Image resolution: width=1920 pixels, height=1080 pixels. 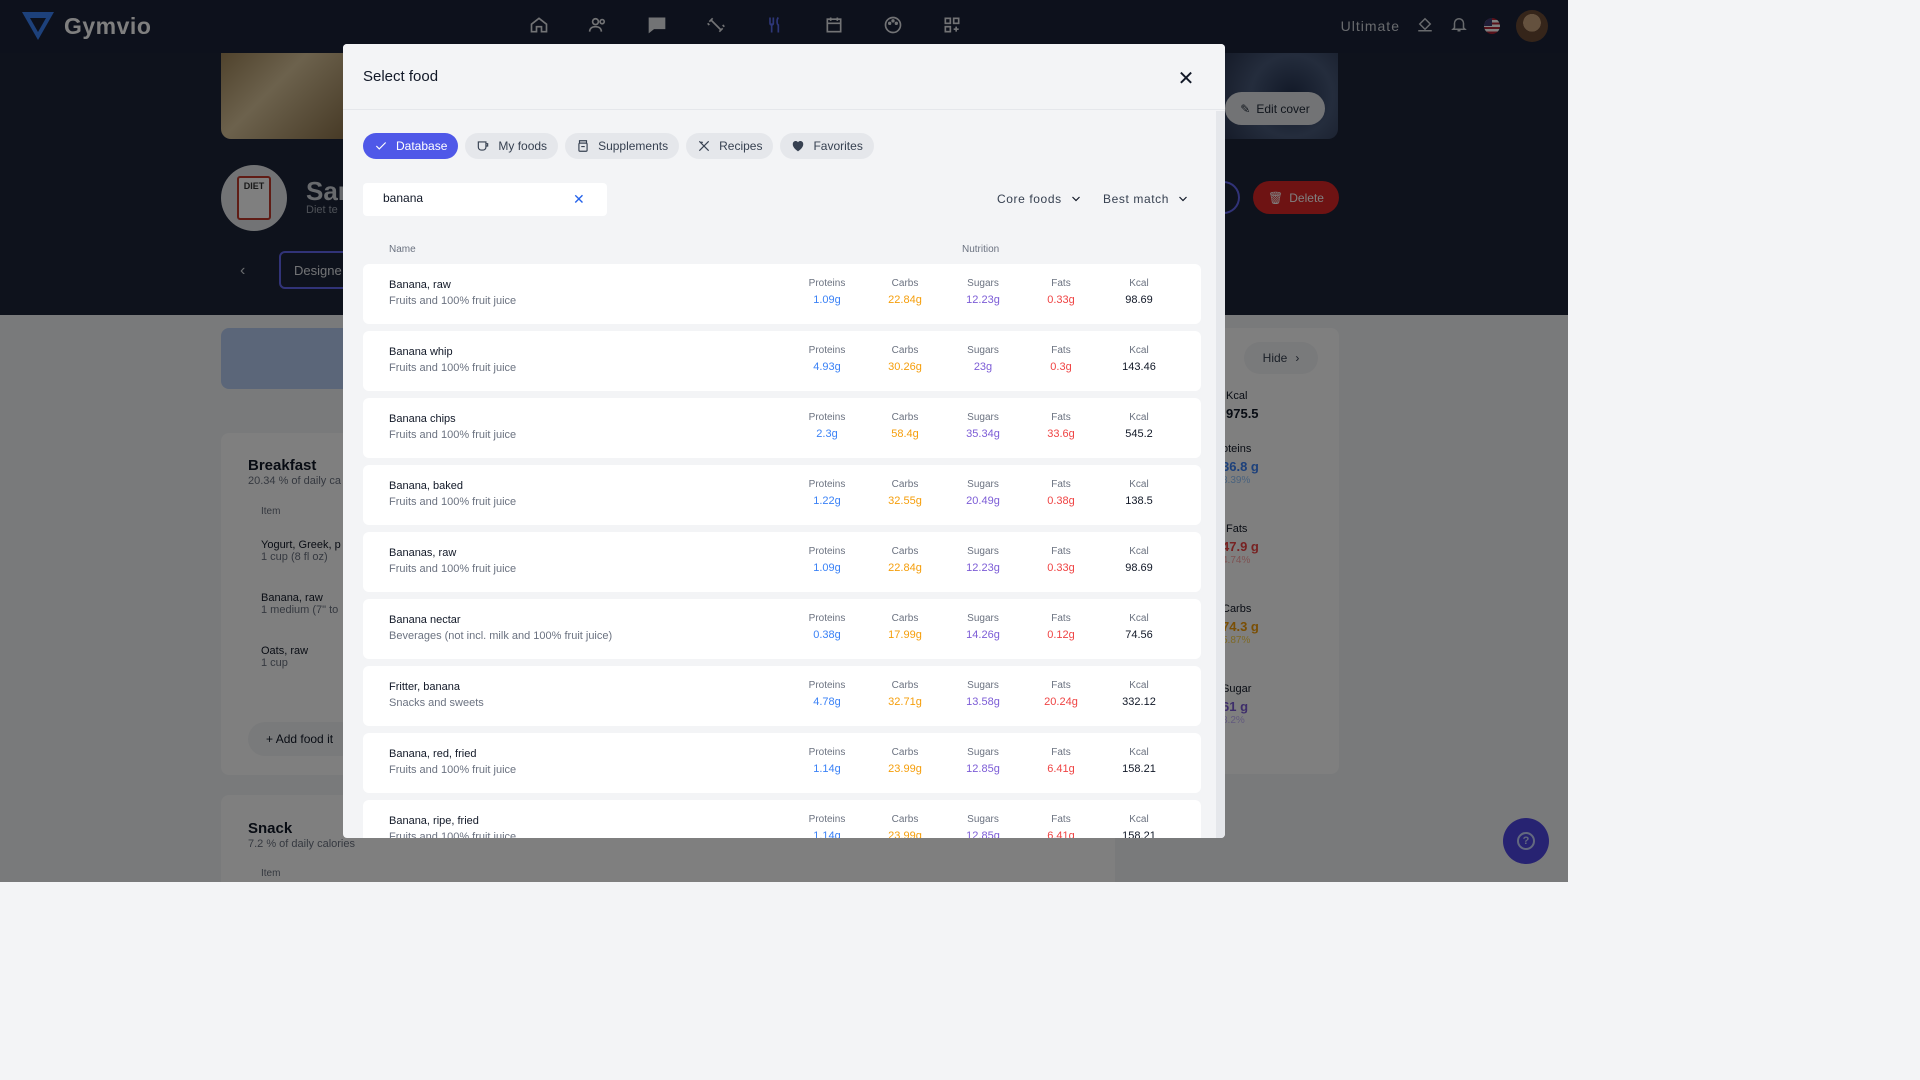 What do you see at coordinates (1139, 834) in the screenshot?
I see `nutrient-value: 158.21` at bounding box center [1139, 834].